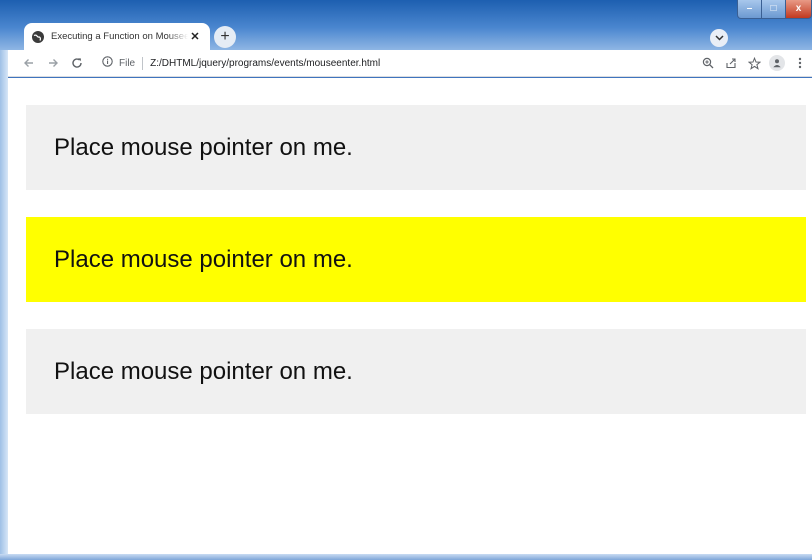 Image resolution: width=812 pixels, height=560 pixels. I want to click on reload-icon, so click(77, 63).